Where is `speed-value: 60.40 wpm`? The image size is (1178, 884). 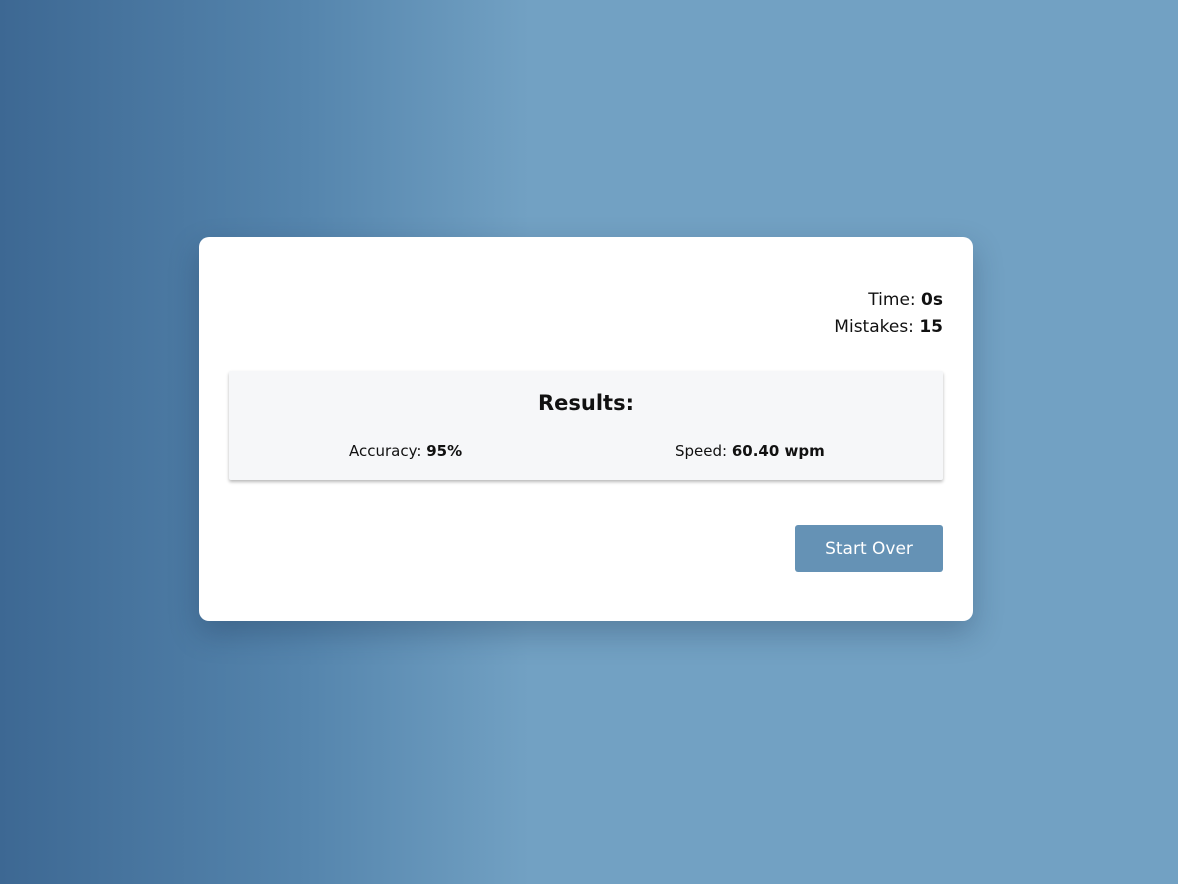
speed-value: 60.40 wpm is located at coordinates (778, 451).